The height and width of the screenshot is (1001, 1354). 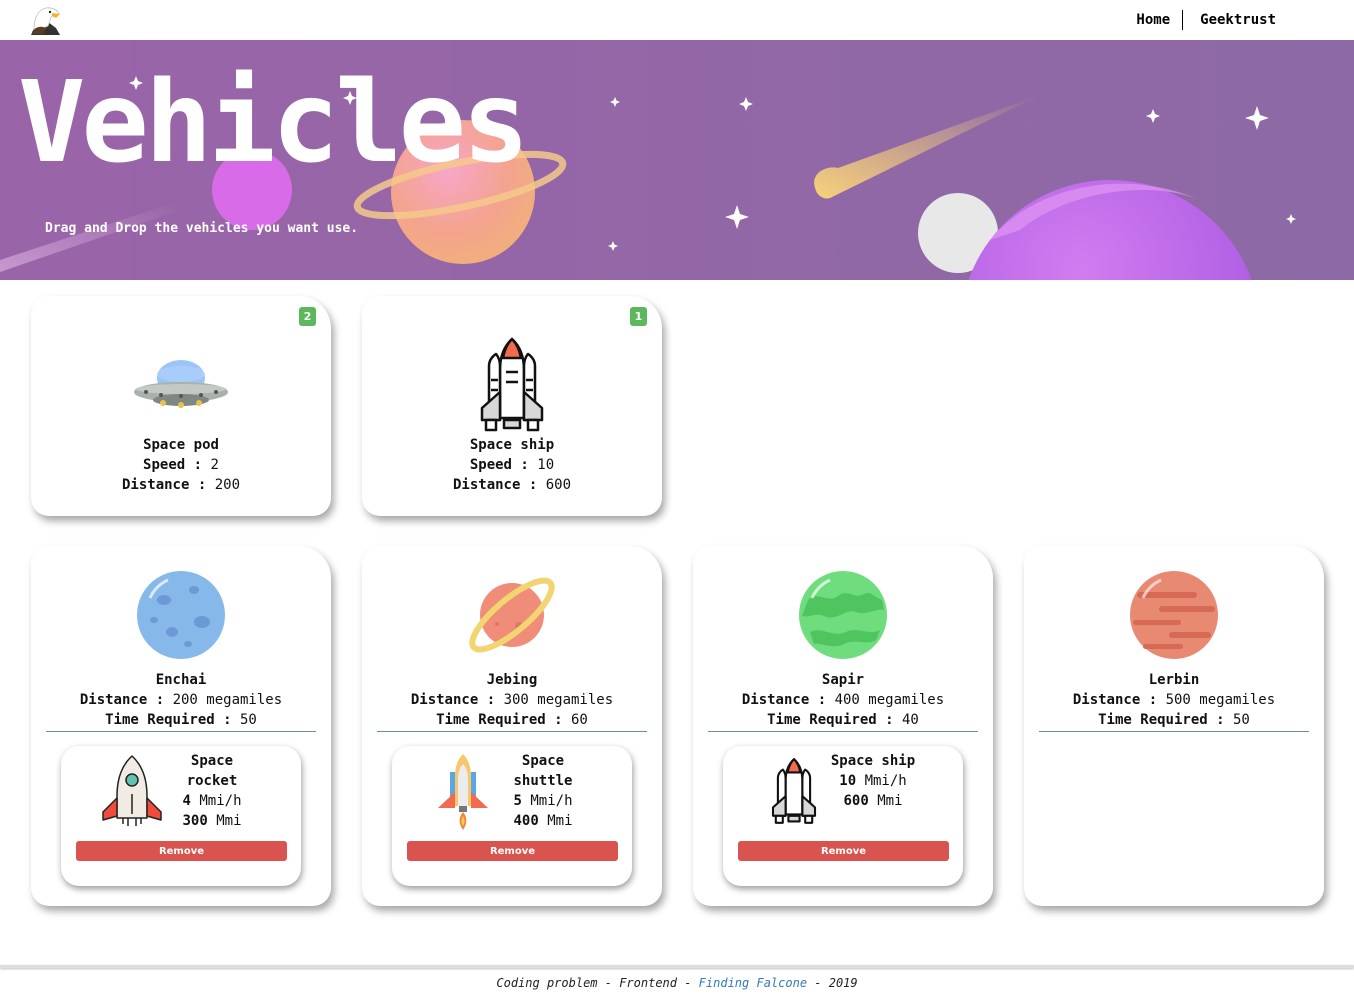 I want to click on assigned-vehicle-info: Space rocket 4 Mmi/h 300 Mmi, so click(x=212, y=791).